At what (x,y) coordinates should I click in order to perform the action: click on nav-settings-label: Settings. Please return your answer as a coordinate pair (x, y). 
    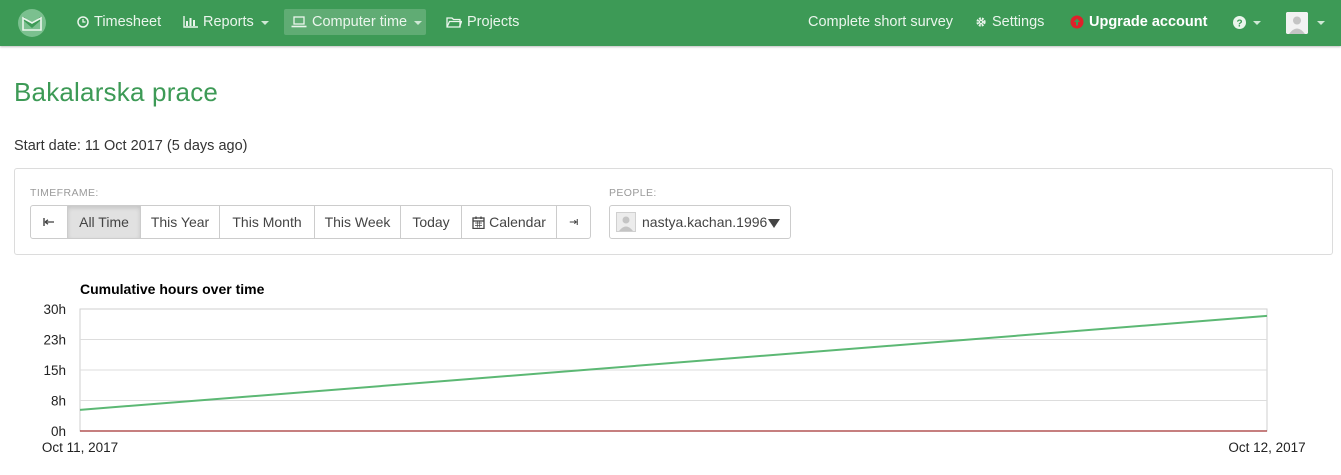
    Looking at the image, I should click on (1018, 22).